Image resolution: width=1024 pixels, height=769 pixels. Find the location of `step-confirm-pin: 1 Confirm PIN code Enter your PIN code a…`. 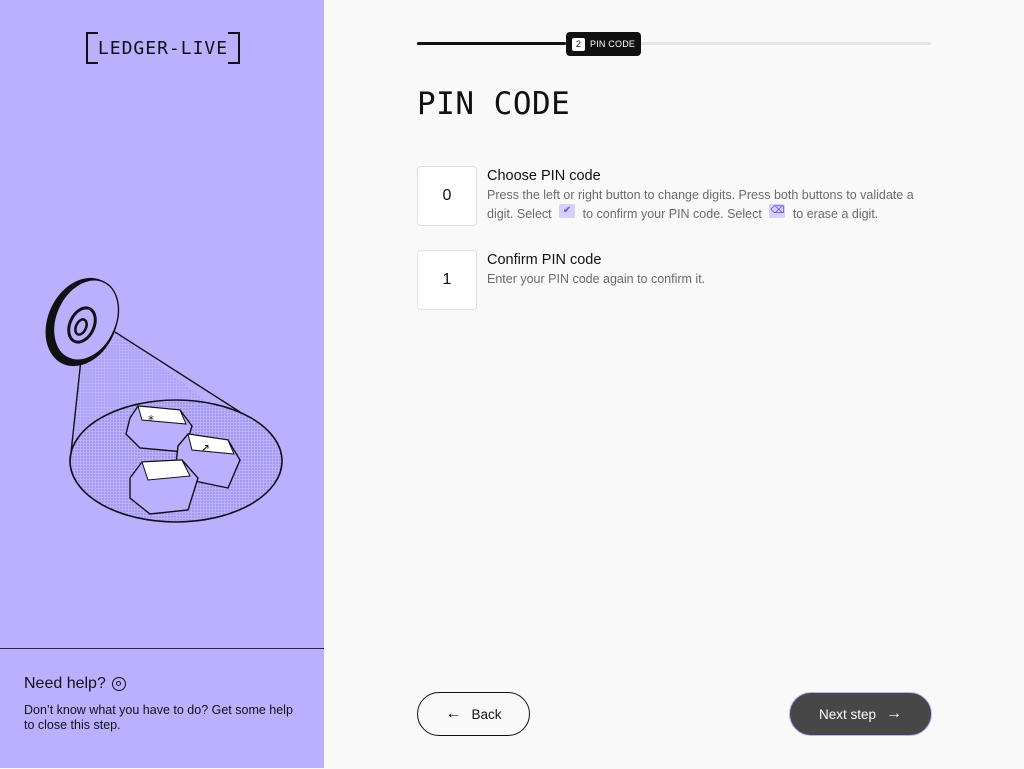

step-confirm-pin: 1 Confirm PIN code Enter your PIN code a… is located at coordinates (674, 280).